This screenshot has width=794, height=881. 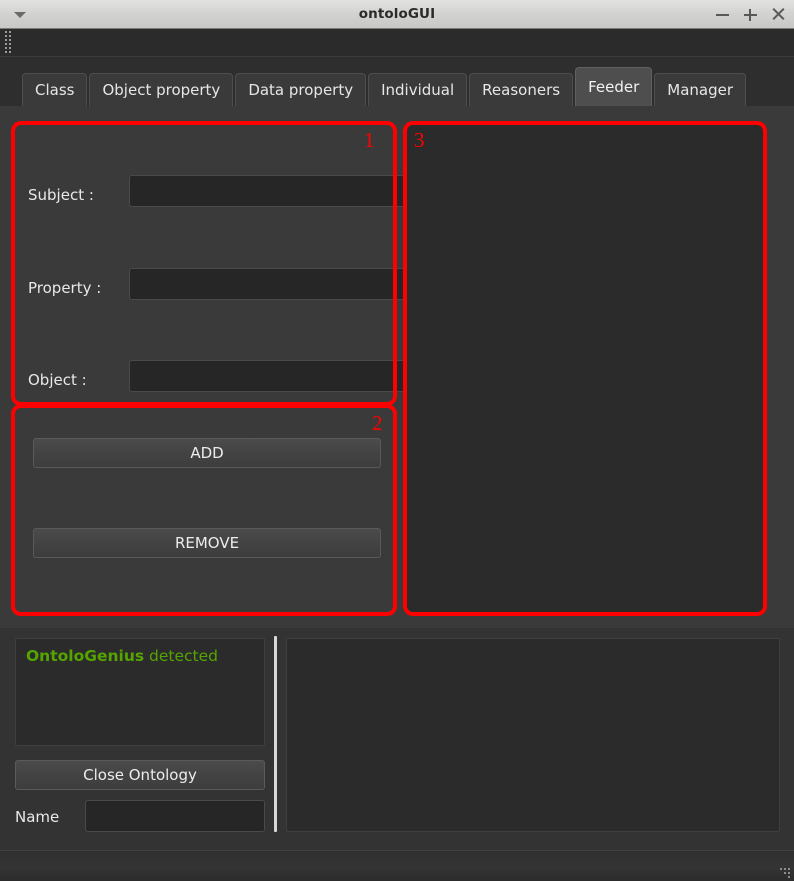 I want to click on property-input, so click(x=268, y=284).